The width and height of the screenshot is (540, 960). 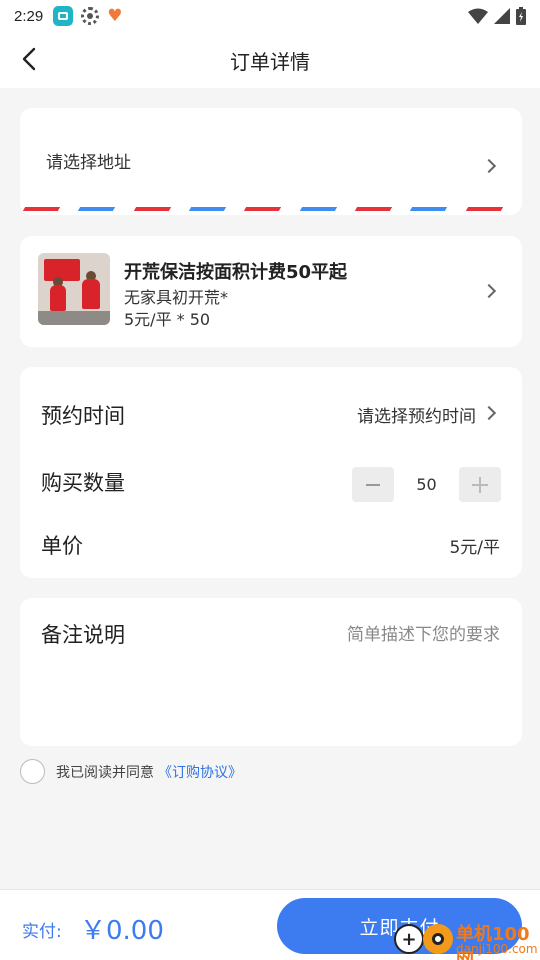 I want to click on status-time: 2:29, so click(x=29, y=16).